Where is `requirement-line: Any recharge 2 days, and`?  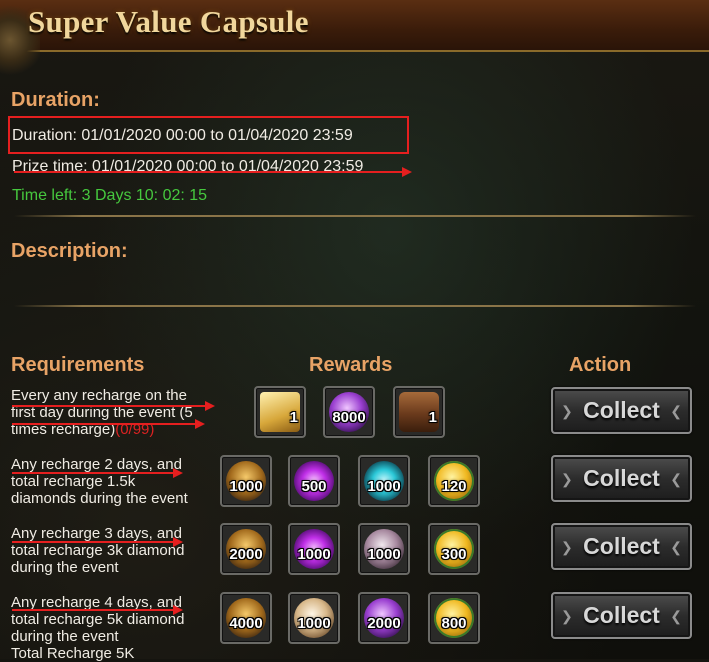 requirement-line: Any recharge 2 days, and is located at coordinates (96, 464).